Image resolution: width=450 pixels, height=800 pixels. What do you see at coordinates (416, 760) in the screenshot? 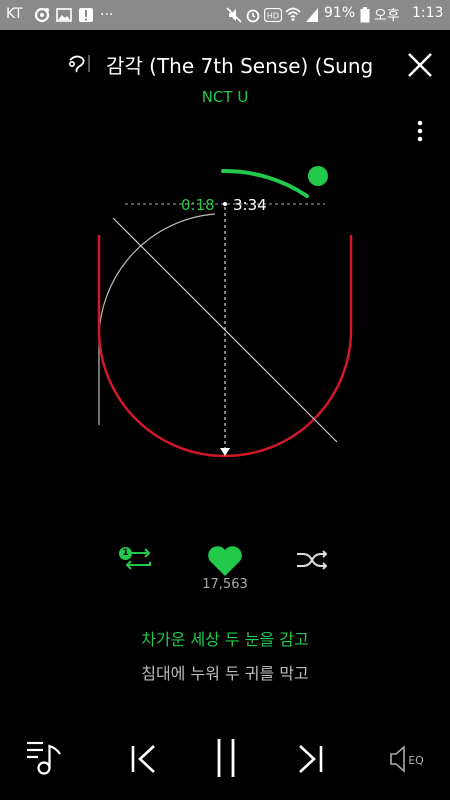
I see `svg-text: EQ` at bounding box center [416, 760].